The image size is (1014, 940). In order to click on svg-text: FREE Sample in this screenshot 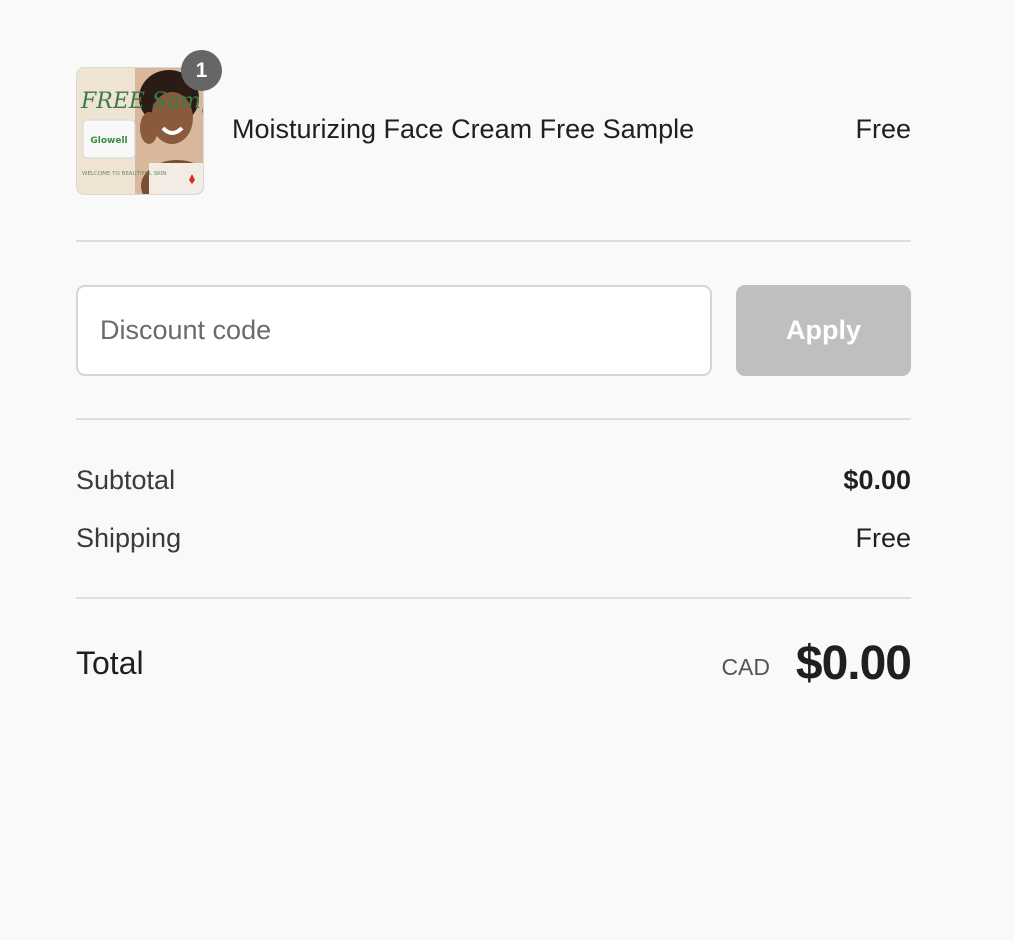, I will do `click(141, 101)`.